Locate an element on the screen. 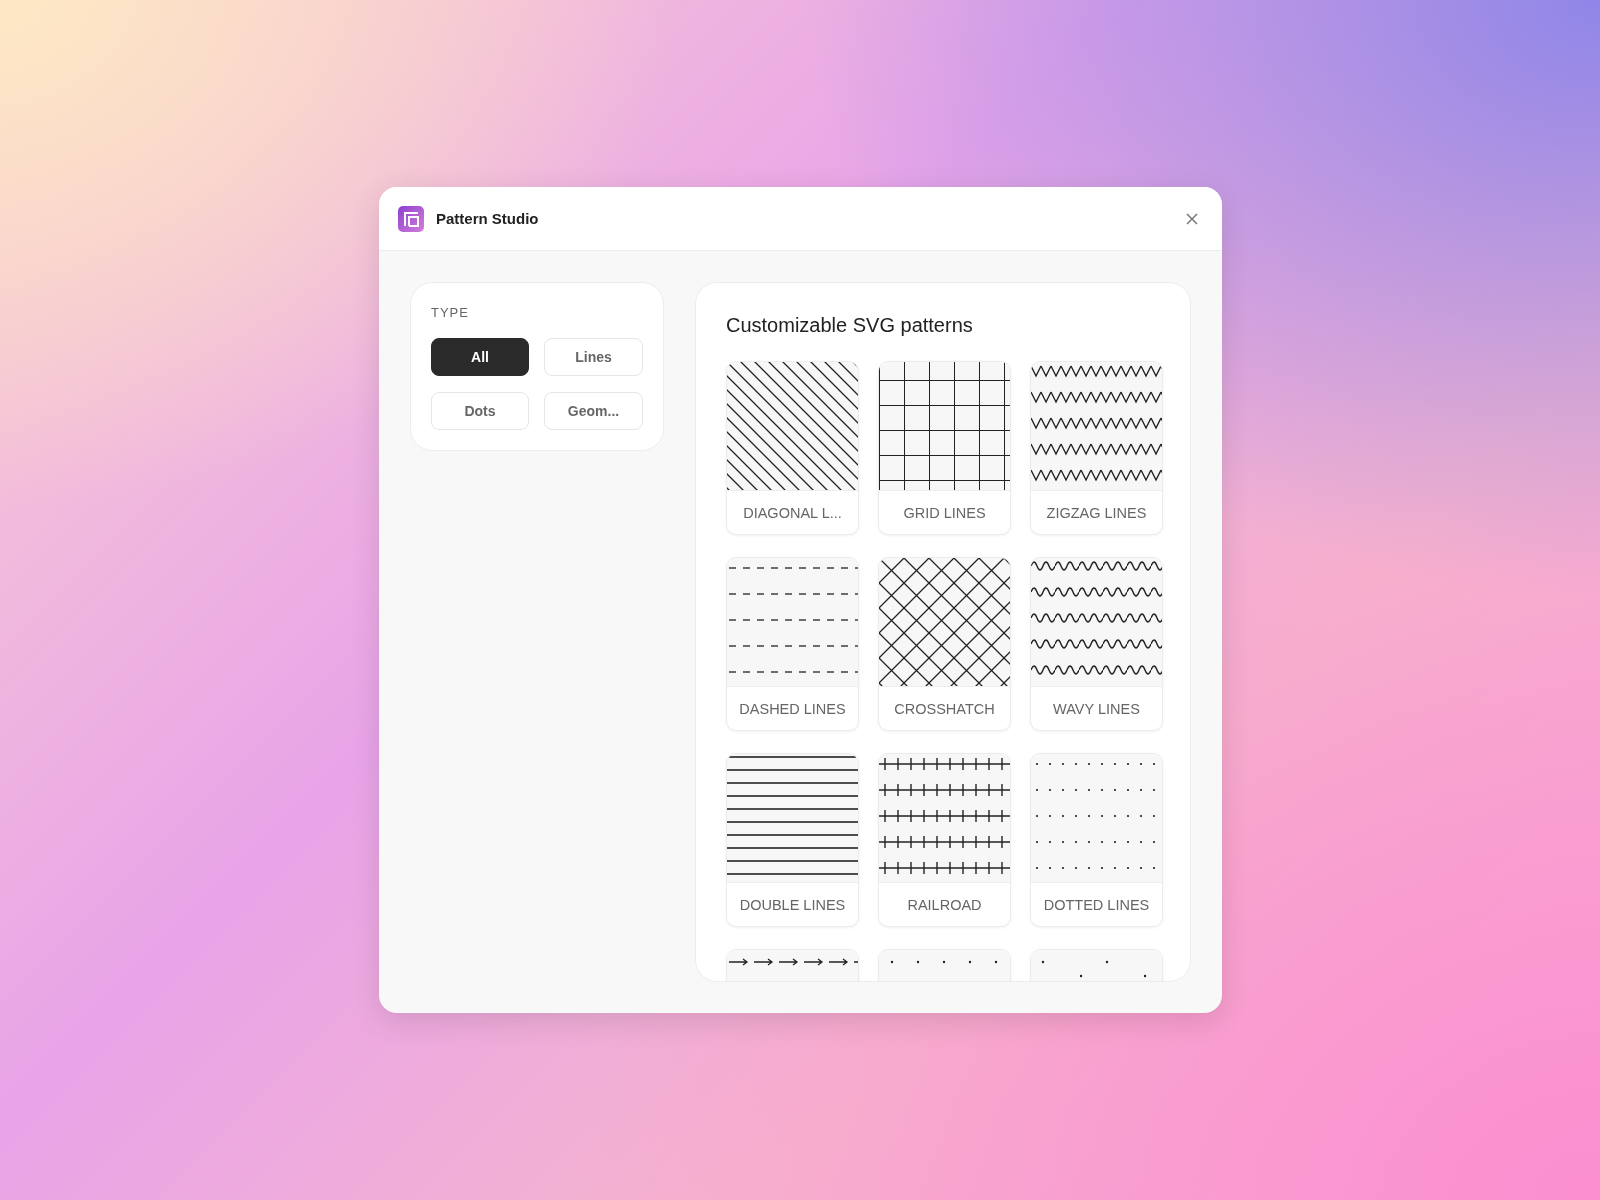 Image resolution: width=1600 pixels, height=1200 pixels. pattern-label: CROSSHATCH is located at coordinates (944, 708).